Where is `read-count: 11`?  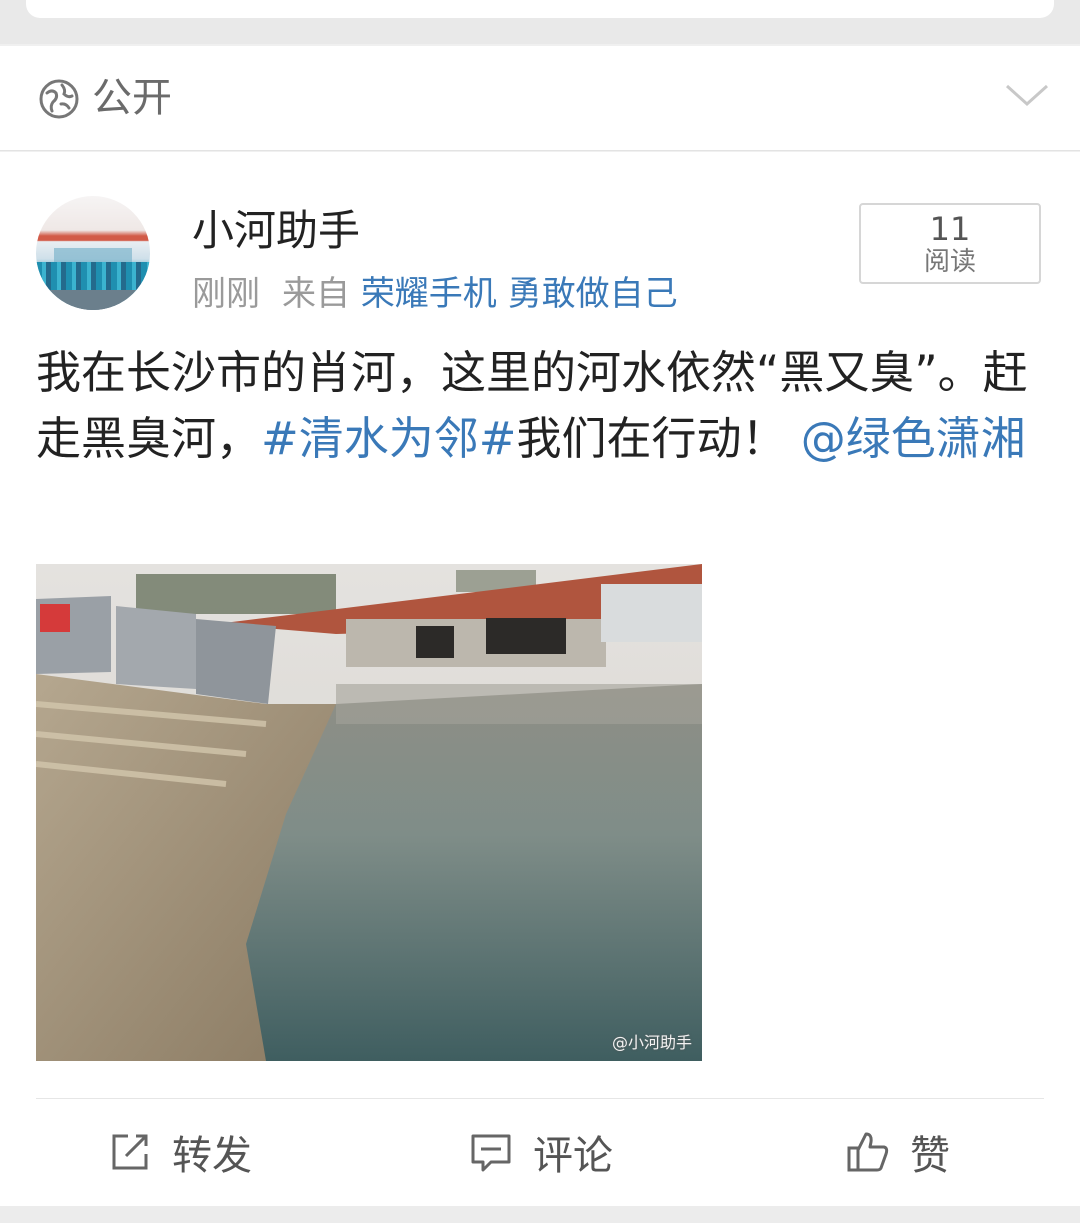
read-count: 11 is located at coordinates (950, 229).